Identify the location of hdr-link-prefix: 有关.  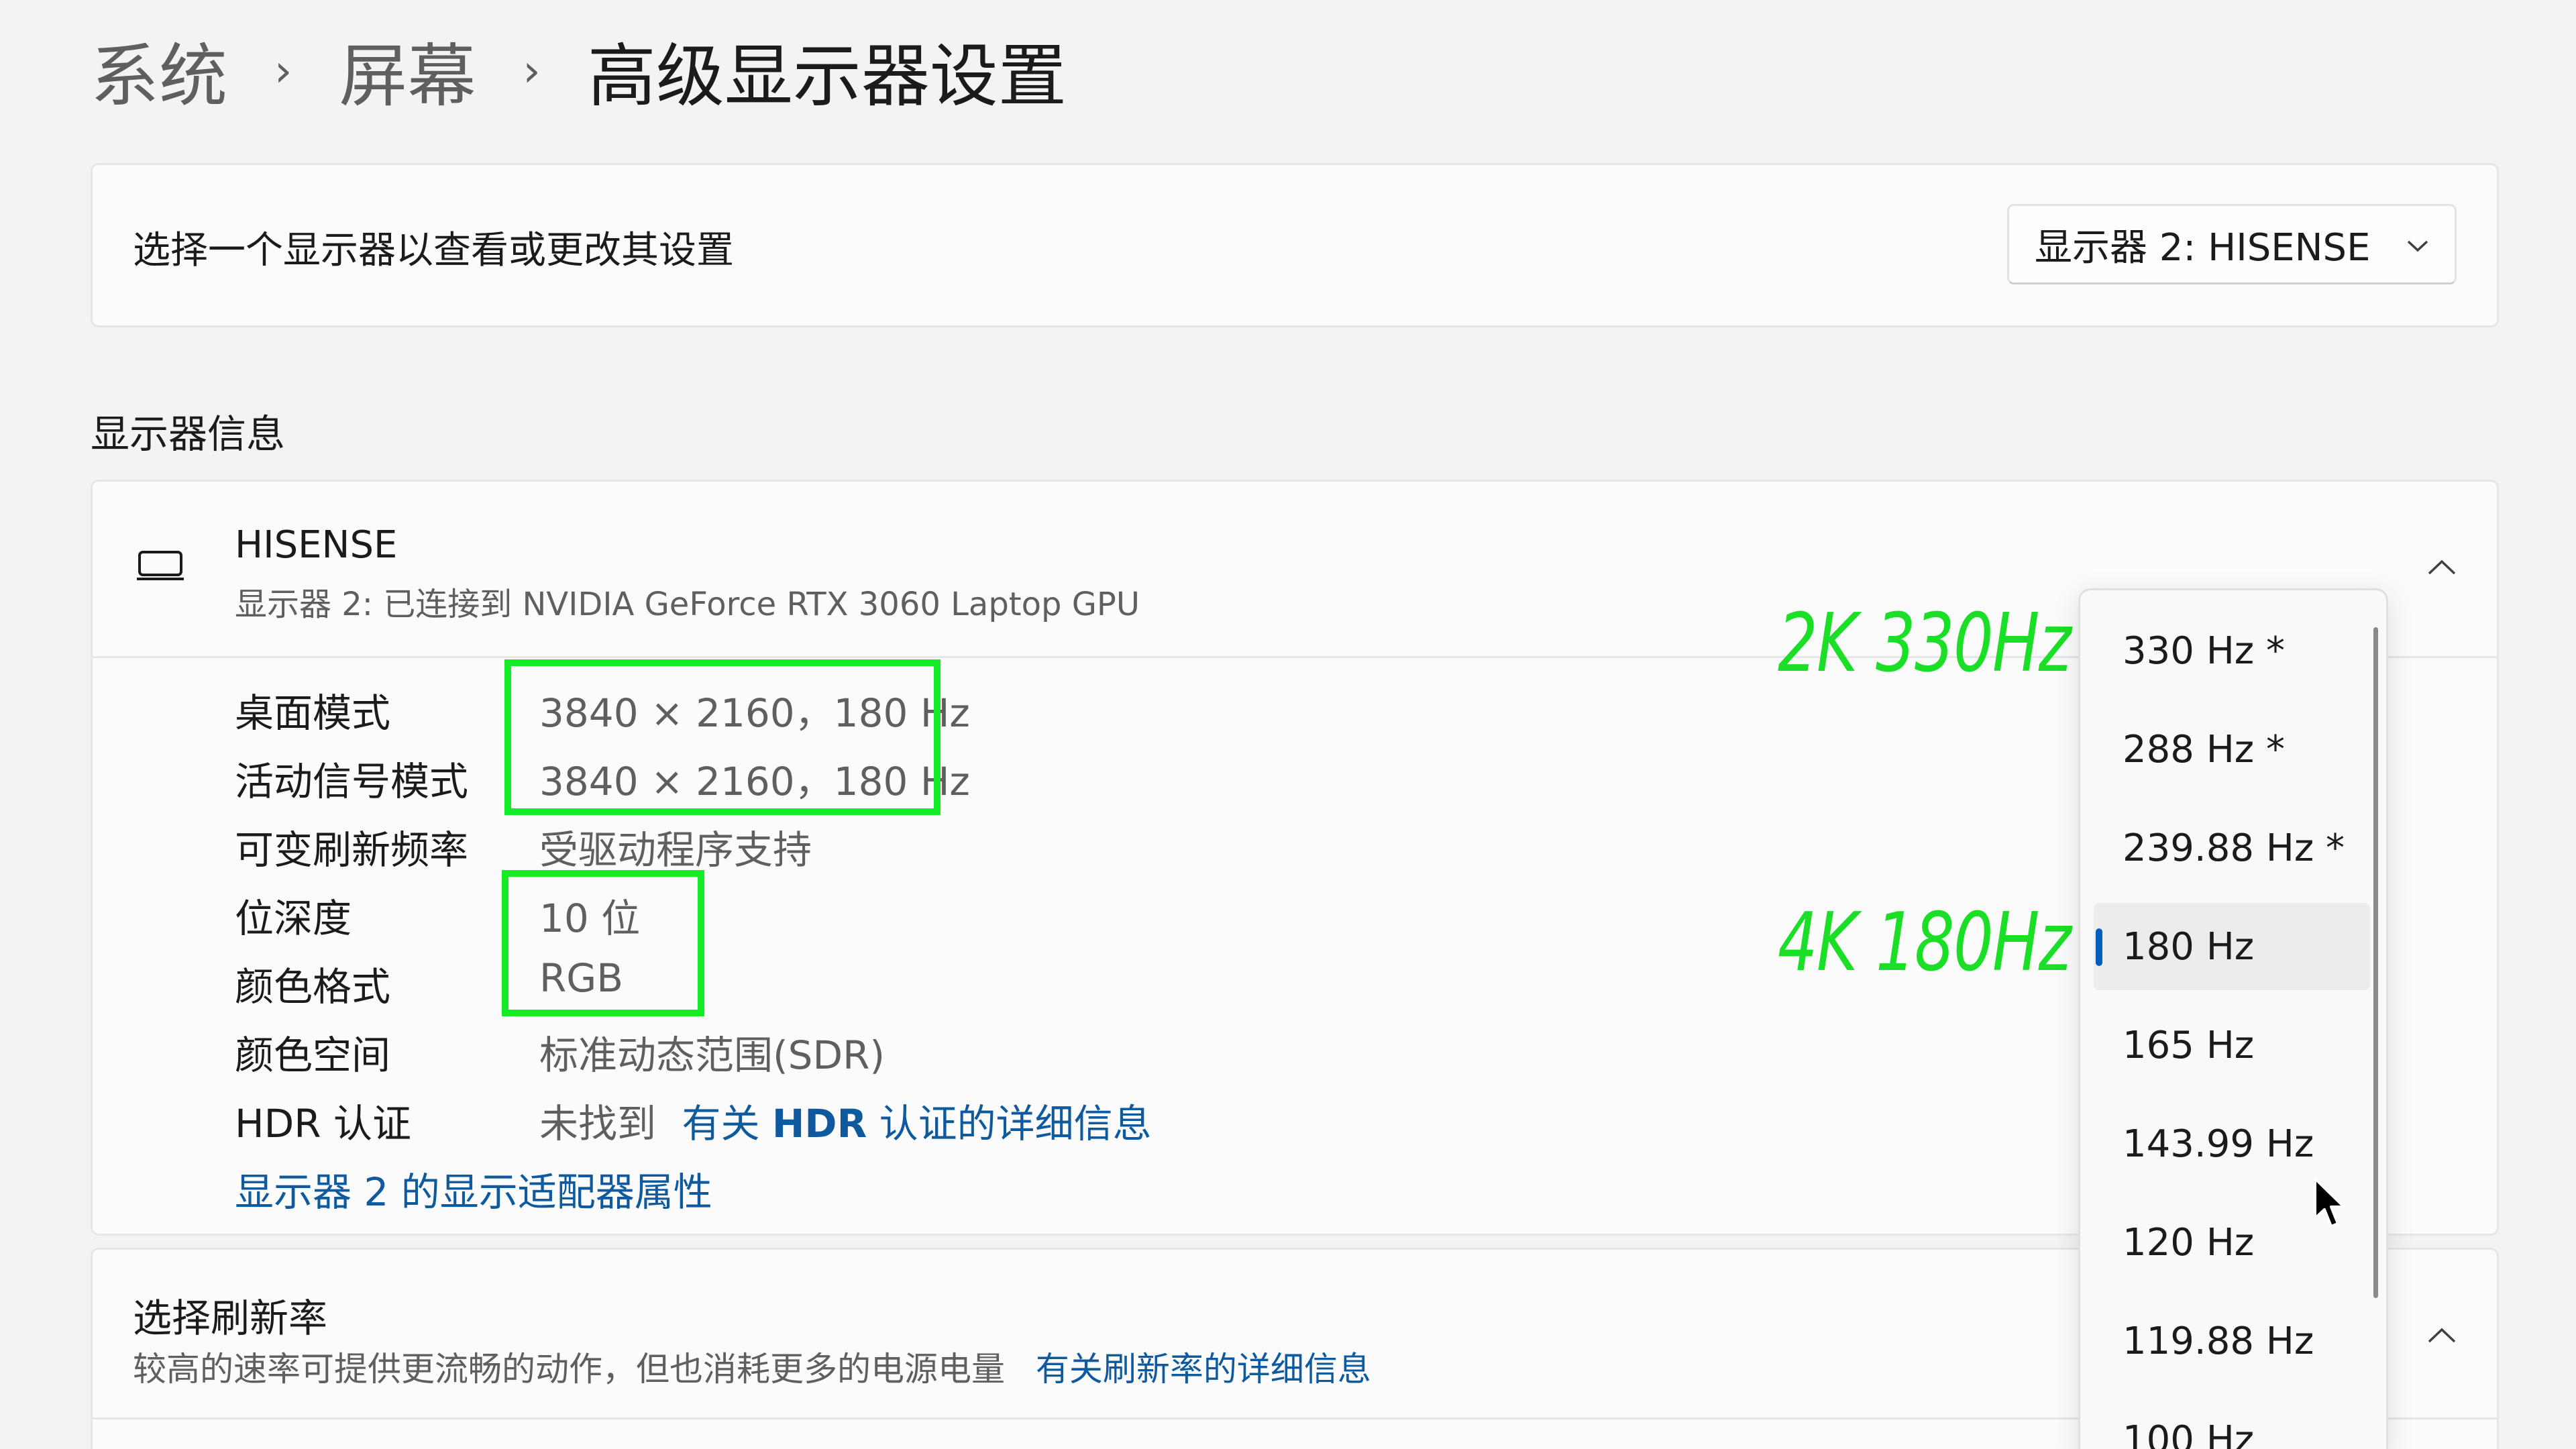
(727, 1123).